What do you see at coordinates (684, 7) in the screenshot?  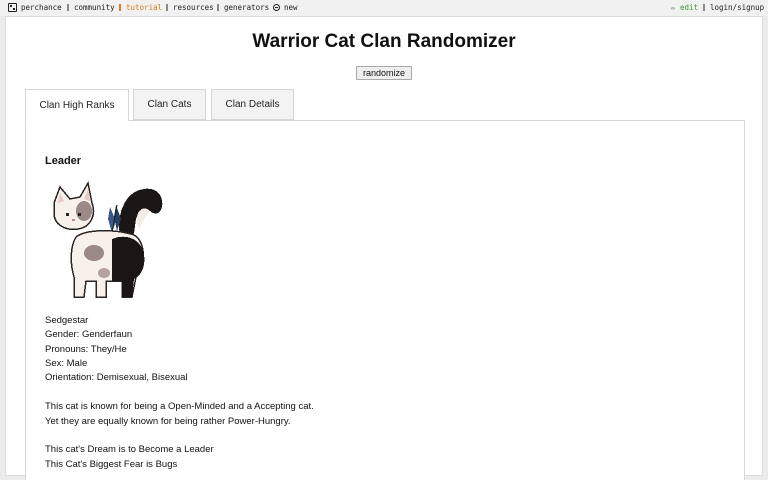 I see `nav-edit: ✏ edit` at bounding box center [684, 7].